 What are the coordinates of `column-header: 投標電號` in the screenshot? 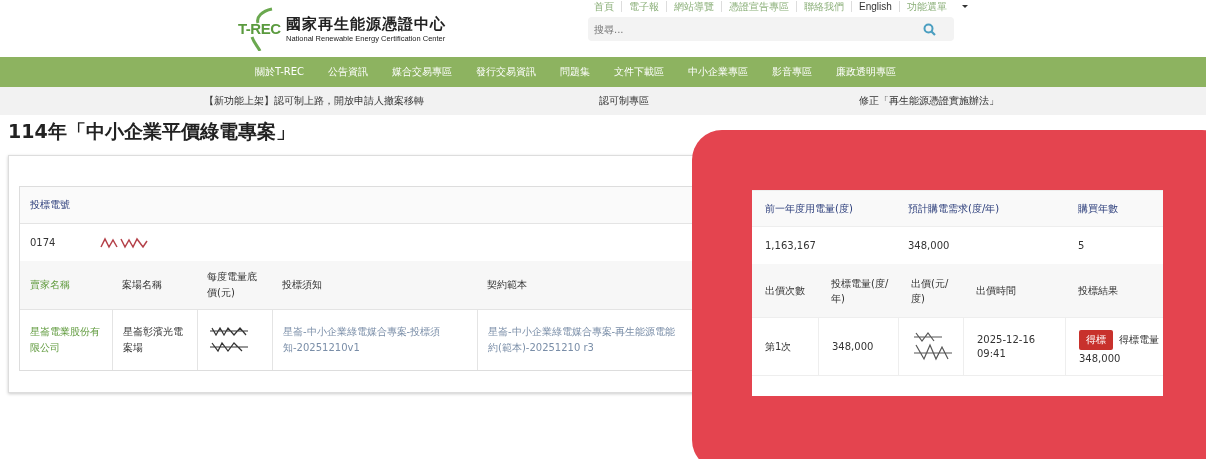 It's located at (50, 205).